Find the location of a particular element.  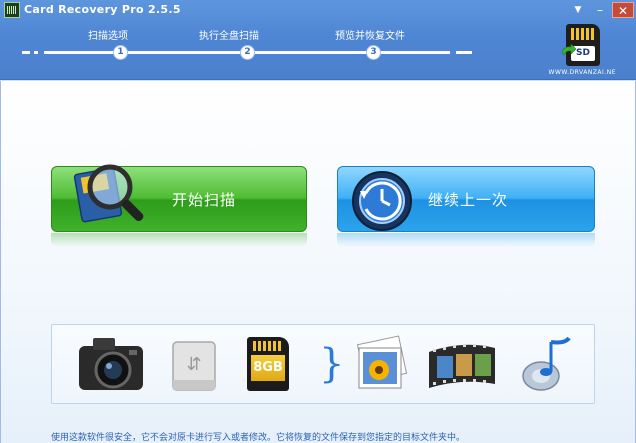

start-scan-button: 开始扫描 is located at coordinates (179, 198).